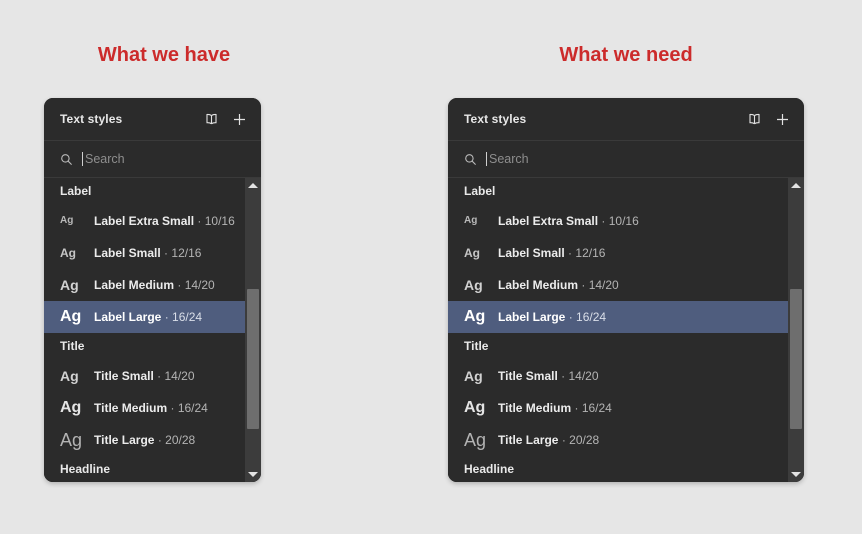  What do you see at coordinates (603, 285) in the screenshot?
I see `metrics-value: 14/20` at bounding box center [603, 285].